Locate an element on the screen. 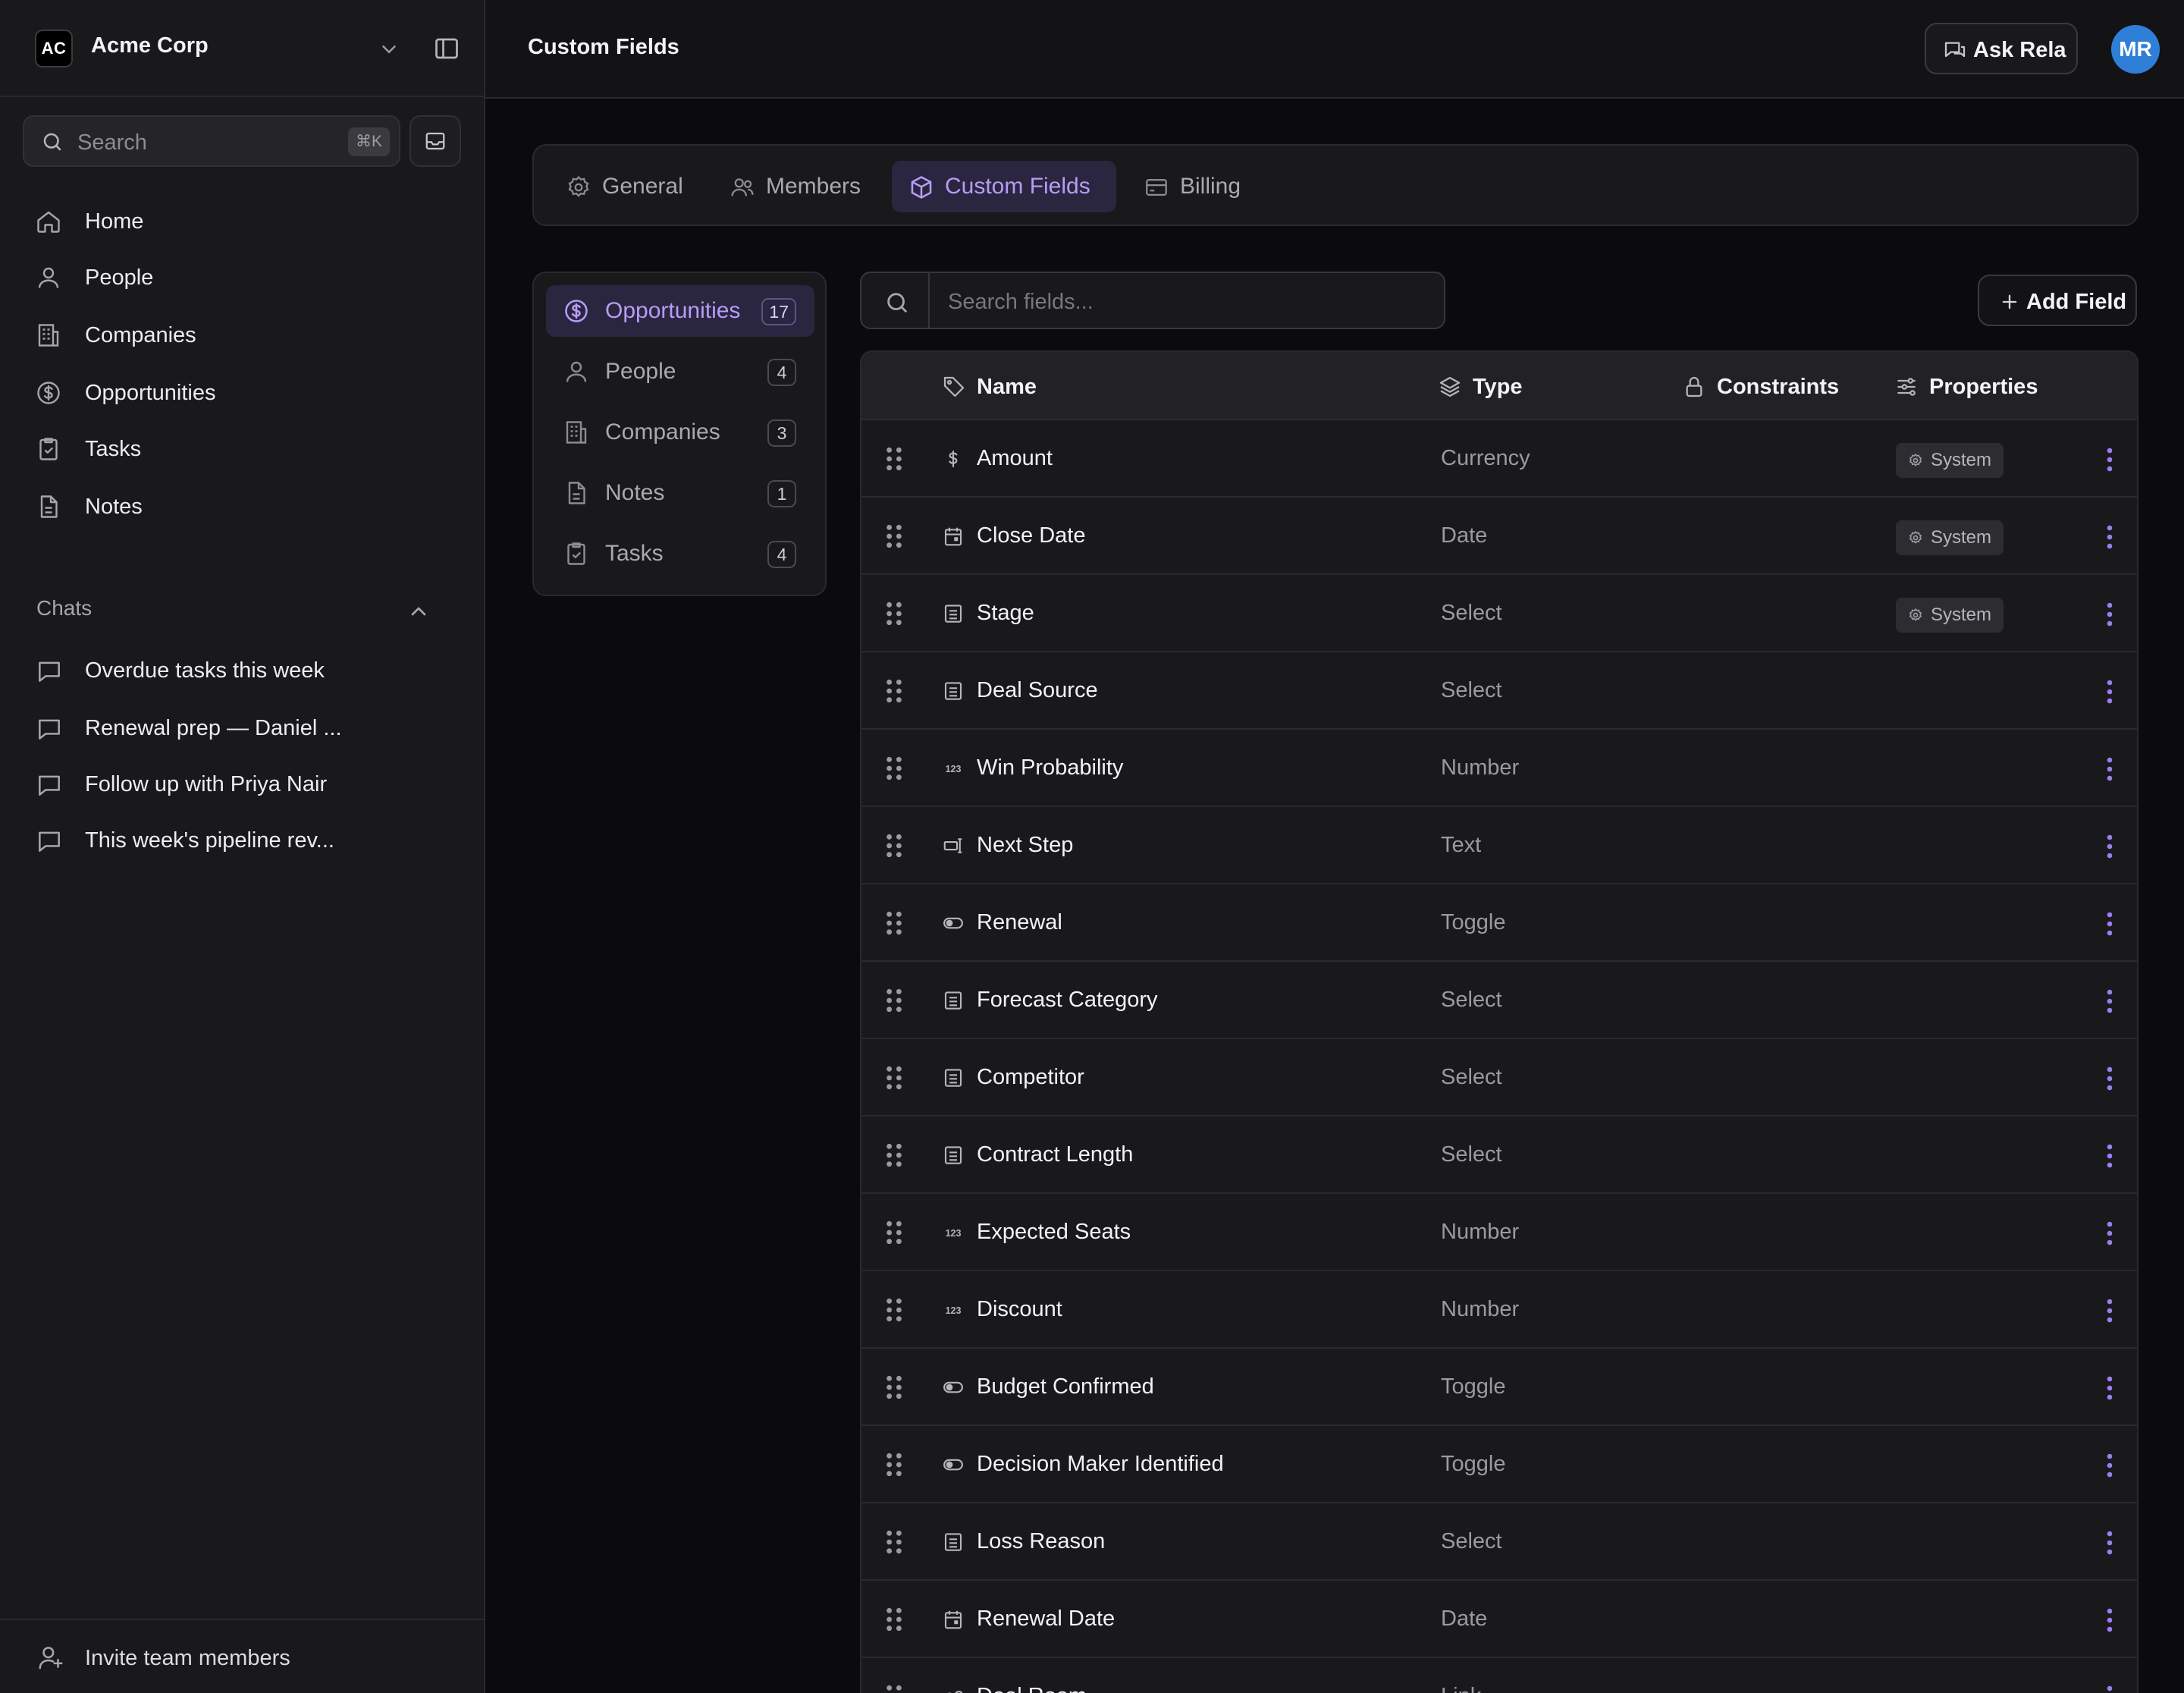 The width and height of the screenshot is (2184, 1693). chat-bubble-icon is located at coordinates (49, 785).